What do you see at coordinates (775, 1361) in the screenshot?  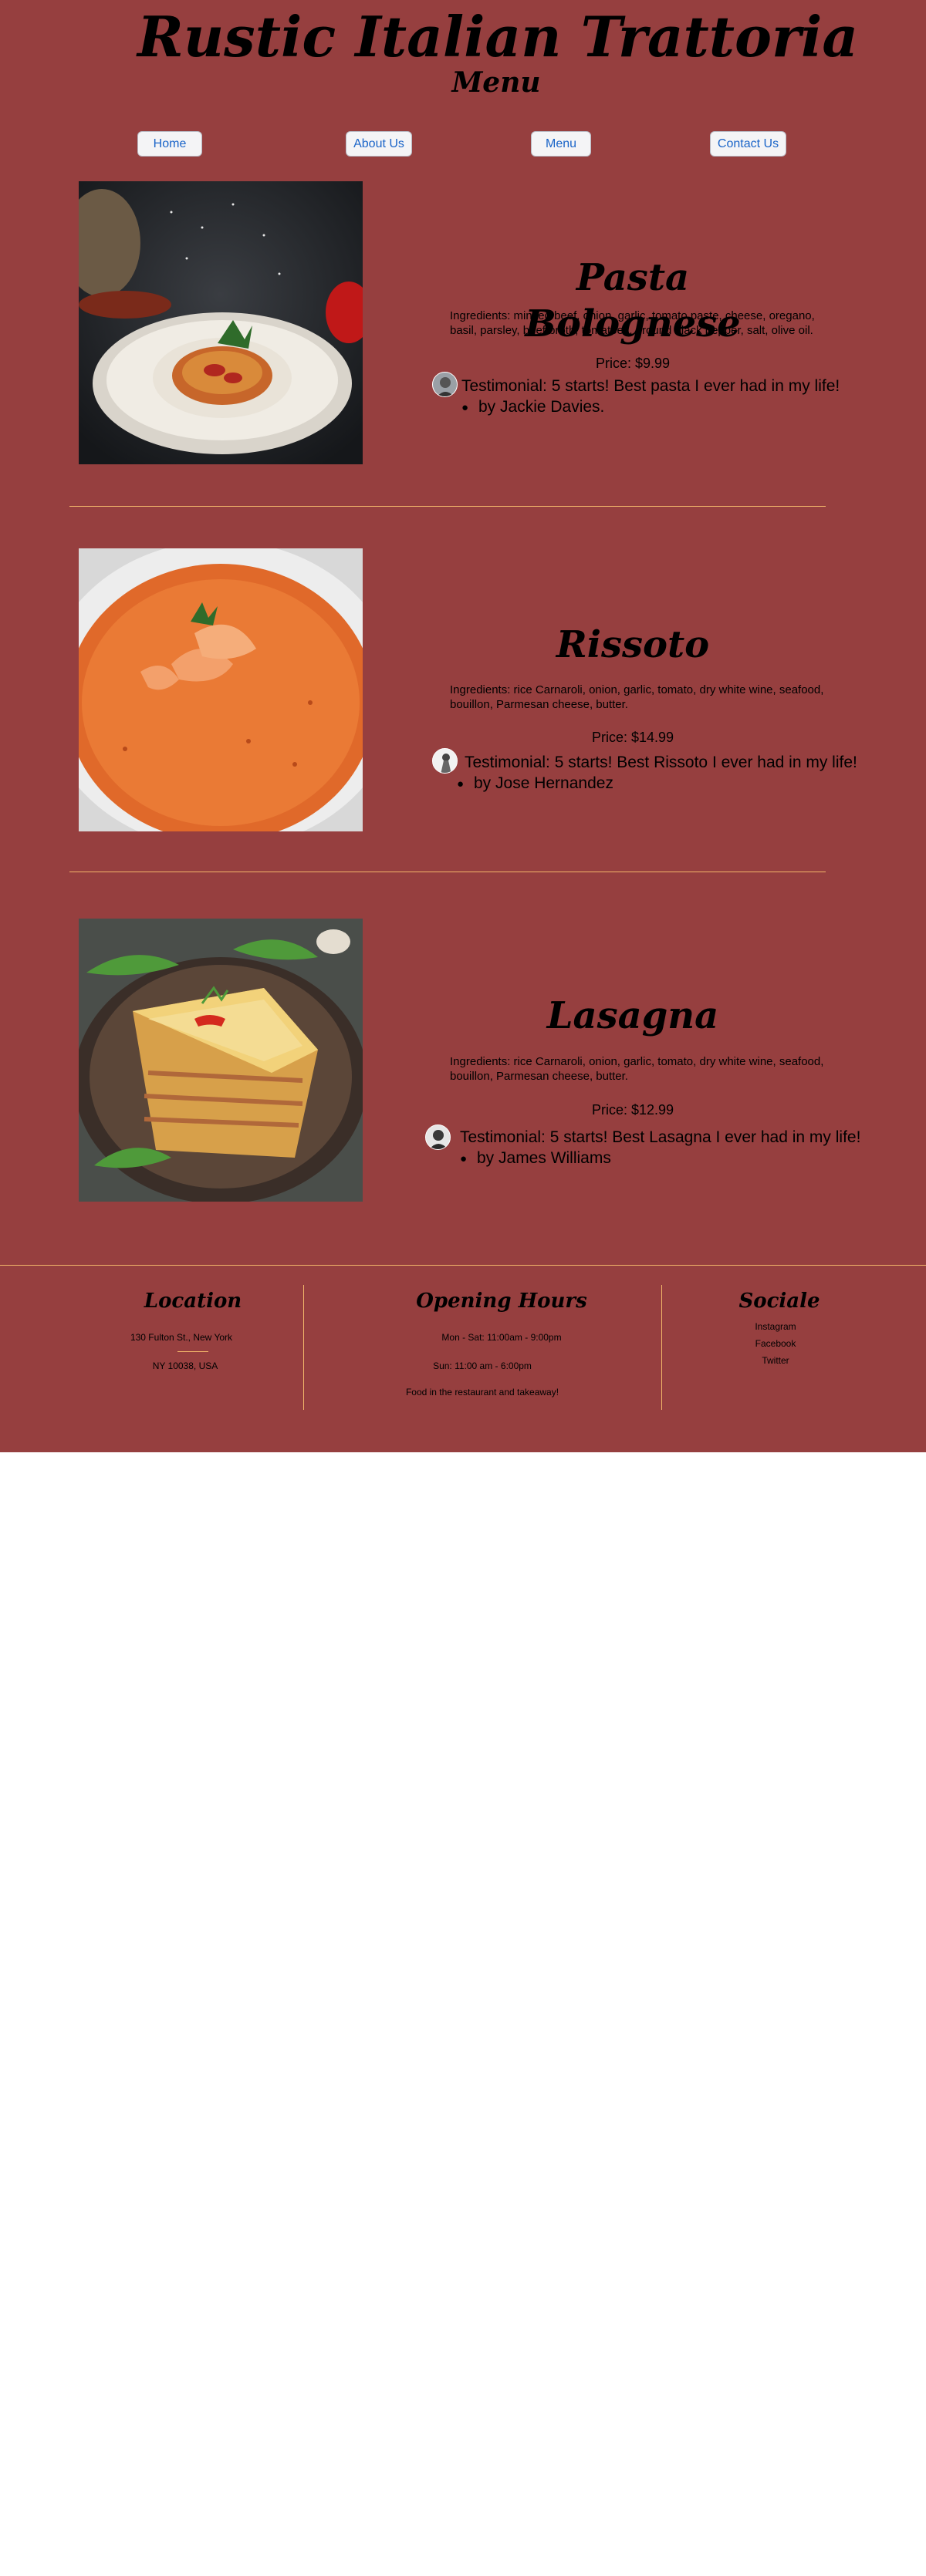 I see `twitter-link: Twitter` at bounding box center [775, 1361].